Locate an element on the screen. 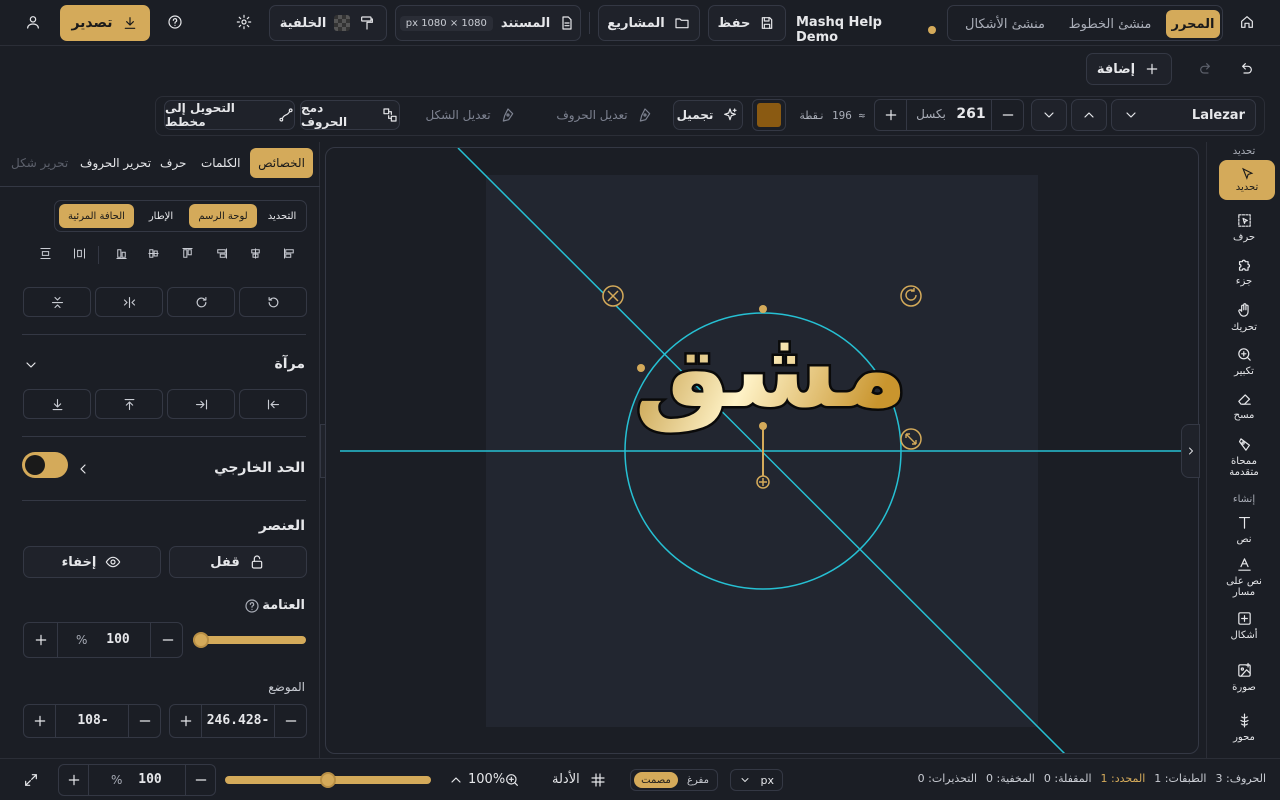  font-name: Lalezar is located at coordinates (1218, 115).